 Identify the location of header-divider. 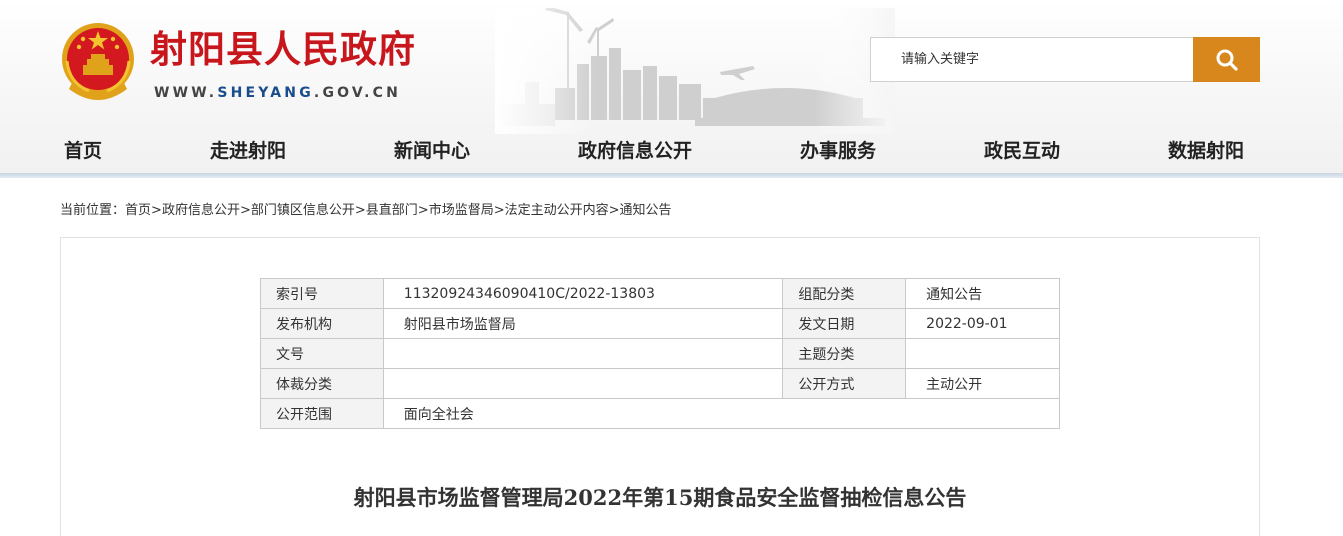
(671, 175).